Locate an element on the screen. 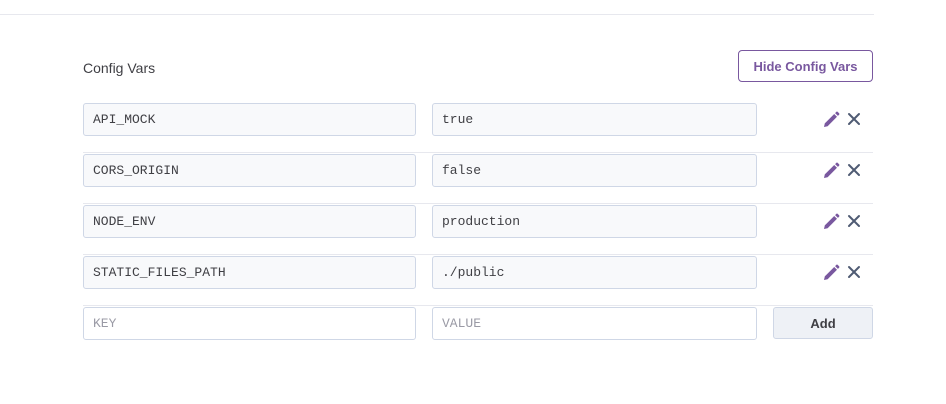 This screenshot has width=946, height=404. hide-config-vars-button: Hide Config Vars is located at coordinates (805, 66).